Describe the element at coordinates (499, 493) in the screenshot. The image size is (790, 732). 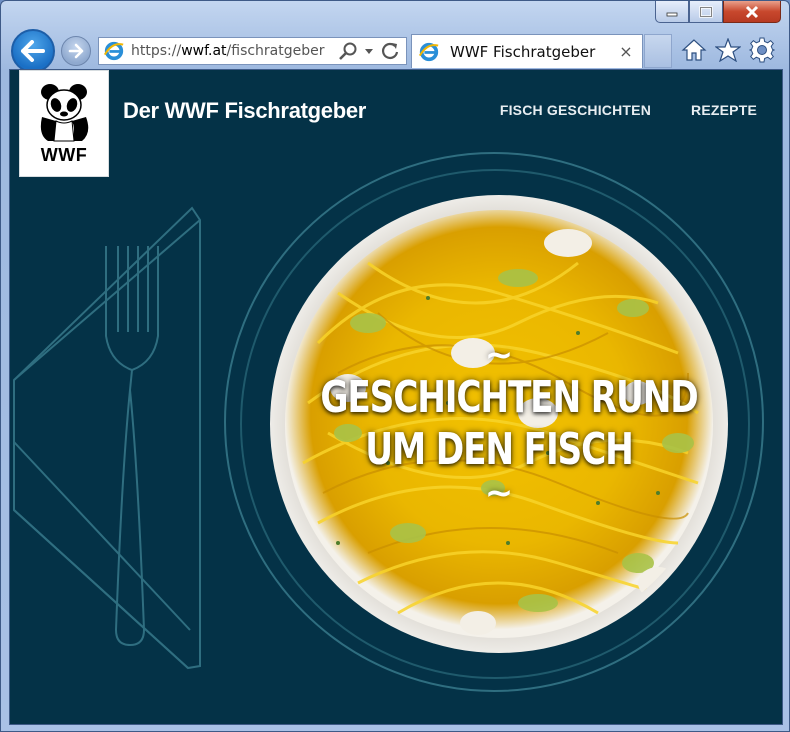
I see `hero-tilde-bottom: ~` at that location.